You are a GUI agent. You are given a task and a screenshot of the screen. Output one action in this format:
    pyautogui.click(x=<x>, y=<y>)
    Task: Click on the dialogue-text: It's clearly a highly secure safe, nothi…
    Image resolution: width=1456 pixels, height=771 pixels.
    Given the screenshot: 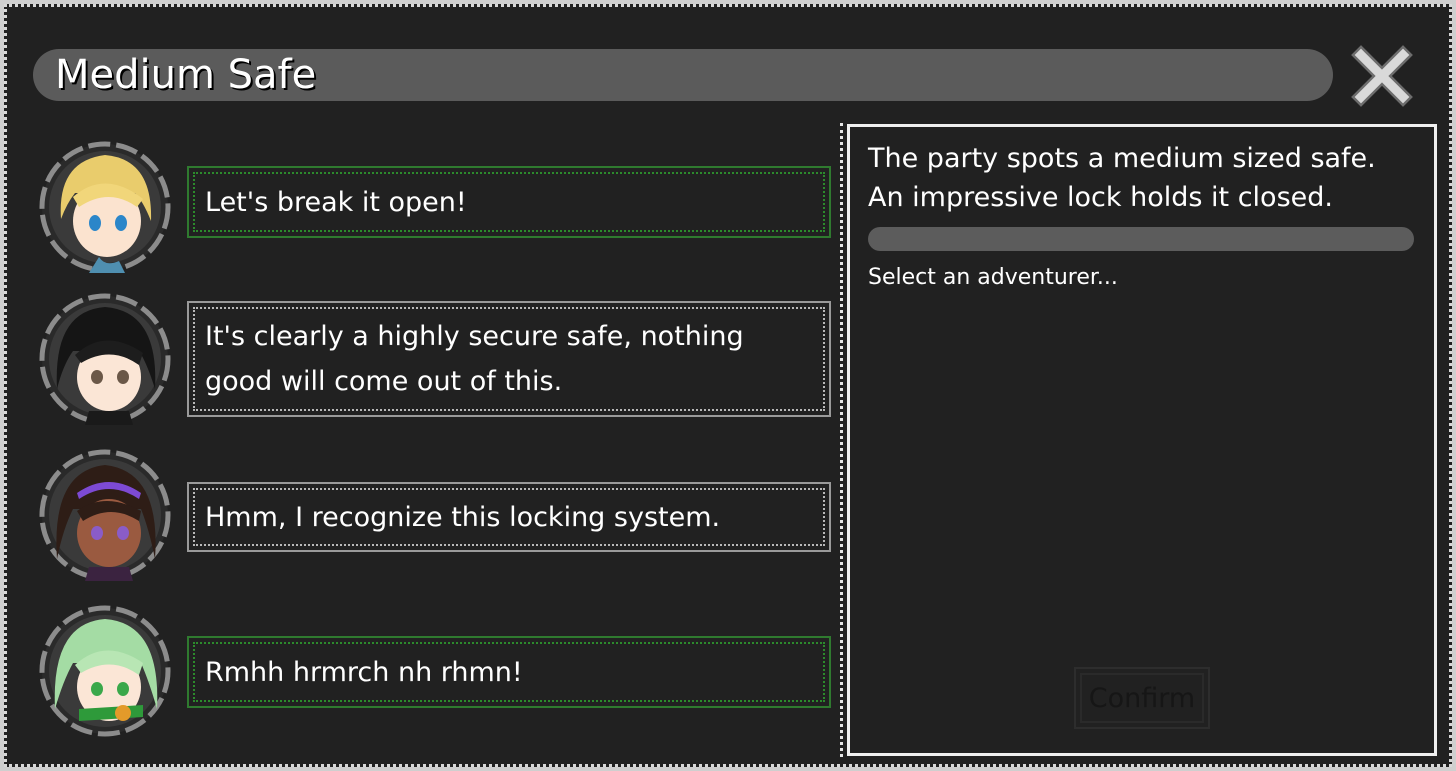 What is the action you would take?
    pyautogui.click(x=474, y=359)
    